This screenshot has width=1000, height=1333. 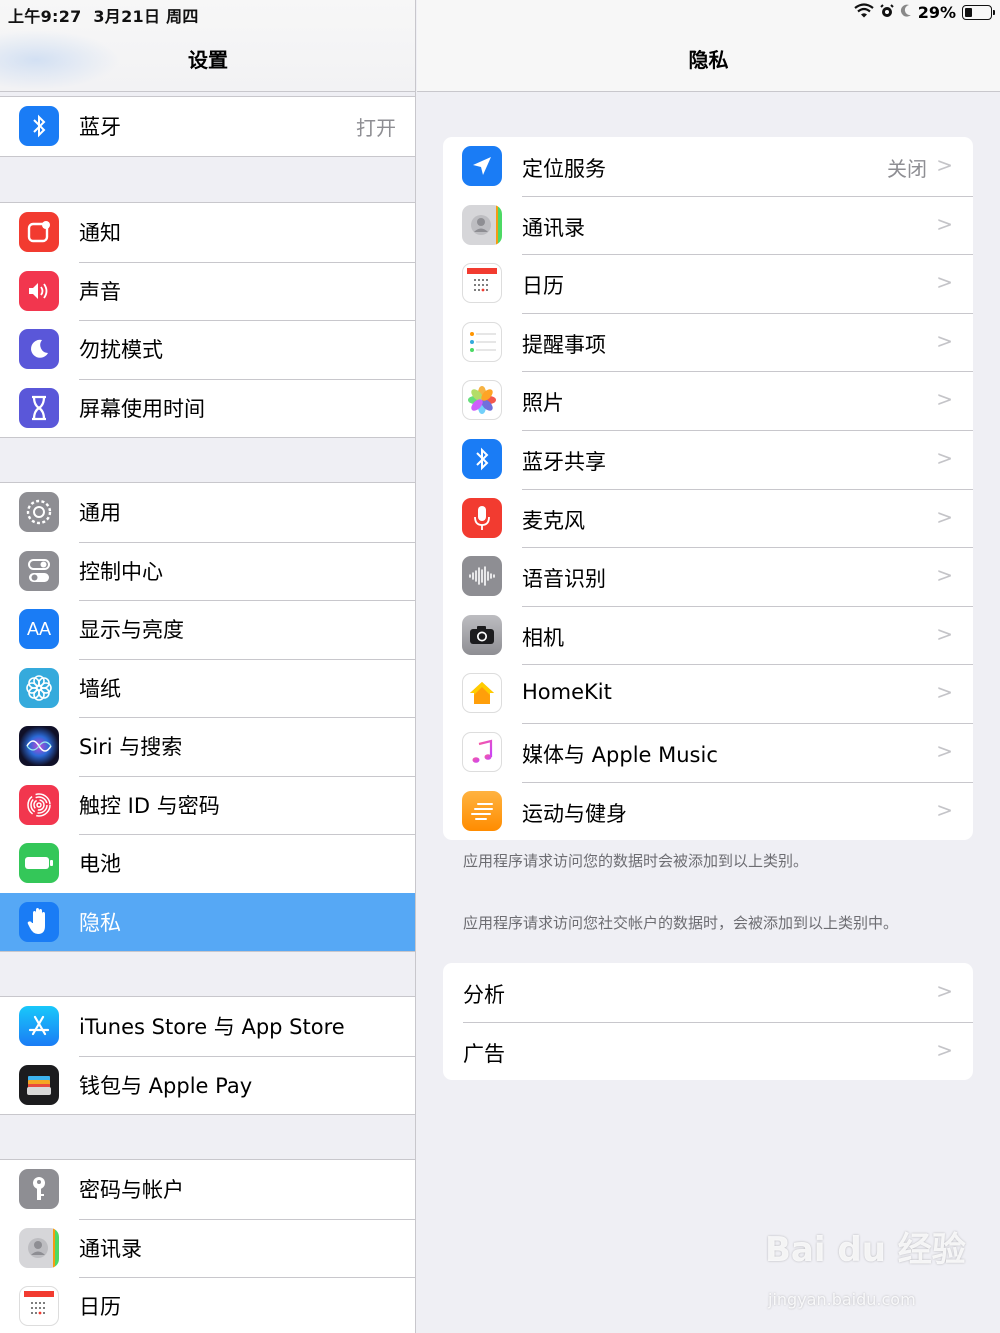 I want to click on privacy-item-location-services: 定位服务 关闭 >, so click(x=708, y=166).